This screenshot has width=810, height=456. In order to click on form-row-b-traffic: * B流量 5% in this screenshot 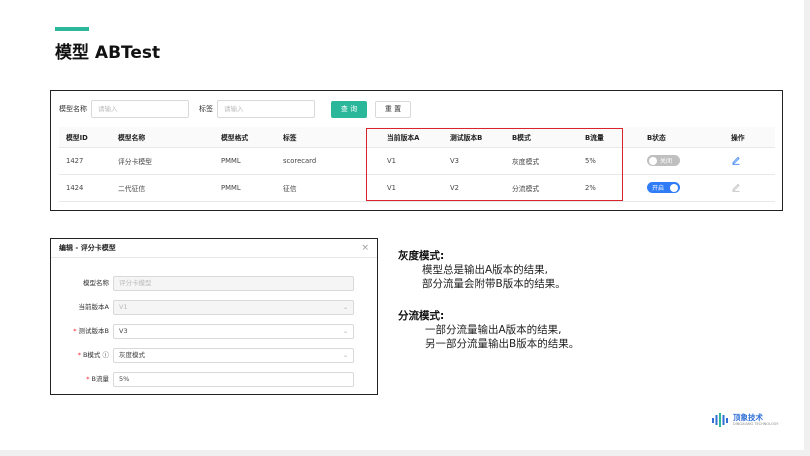, I will do `click(215, 379)`.